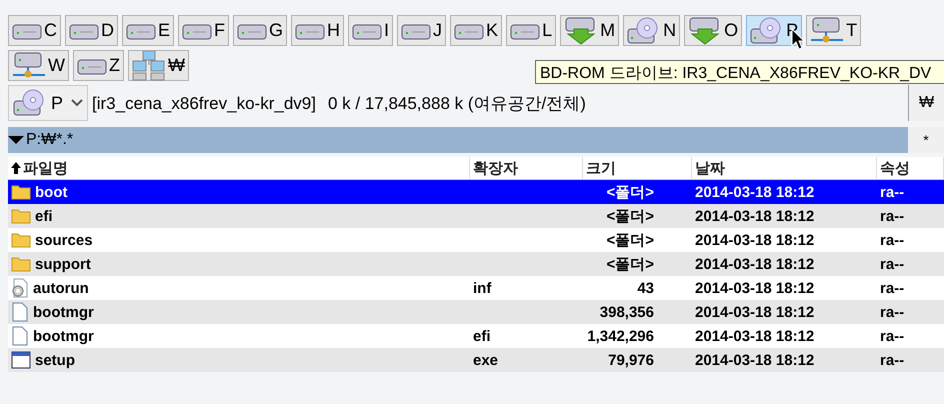 The height and width of the screenshot is (404, 944). What do you see at coordinates (149, 65) in the screenshot?
I see `network-icon` at bounding box center [149, 65].